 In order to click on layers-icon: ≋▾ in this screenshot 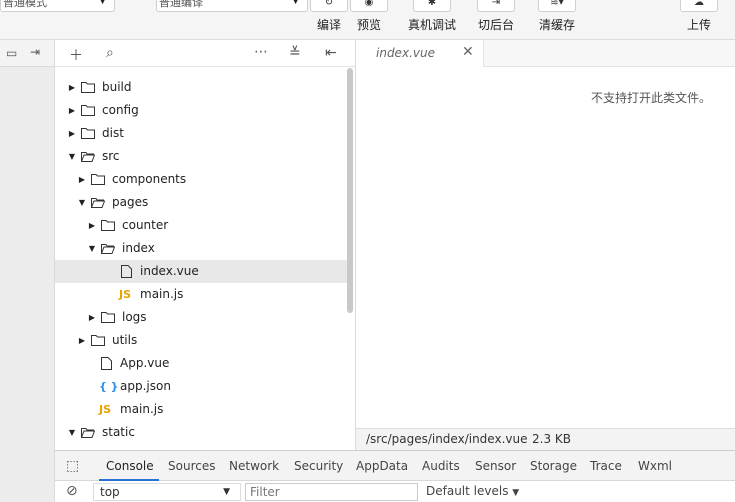, I will do `click(557, 6)`.